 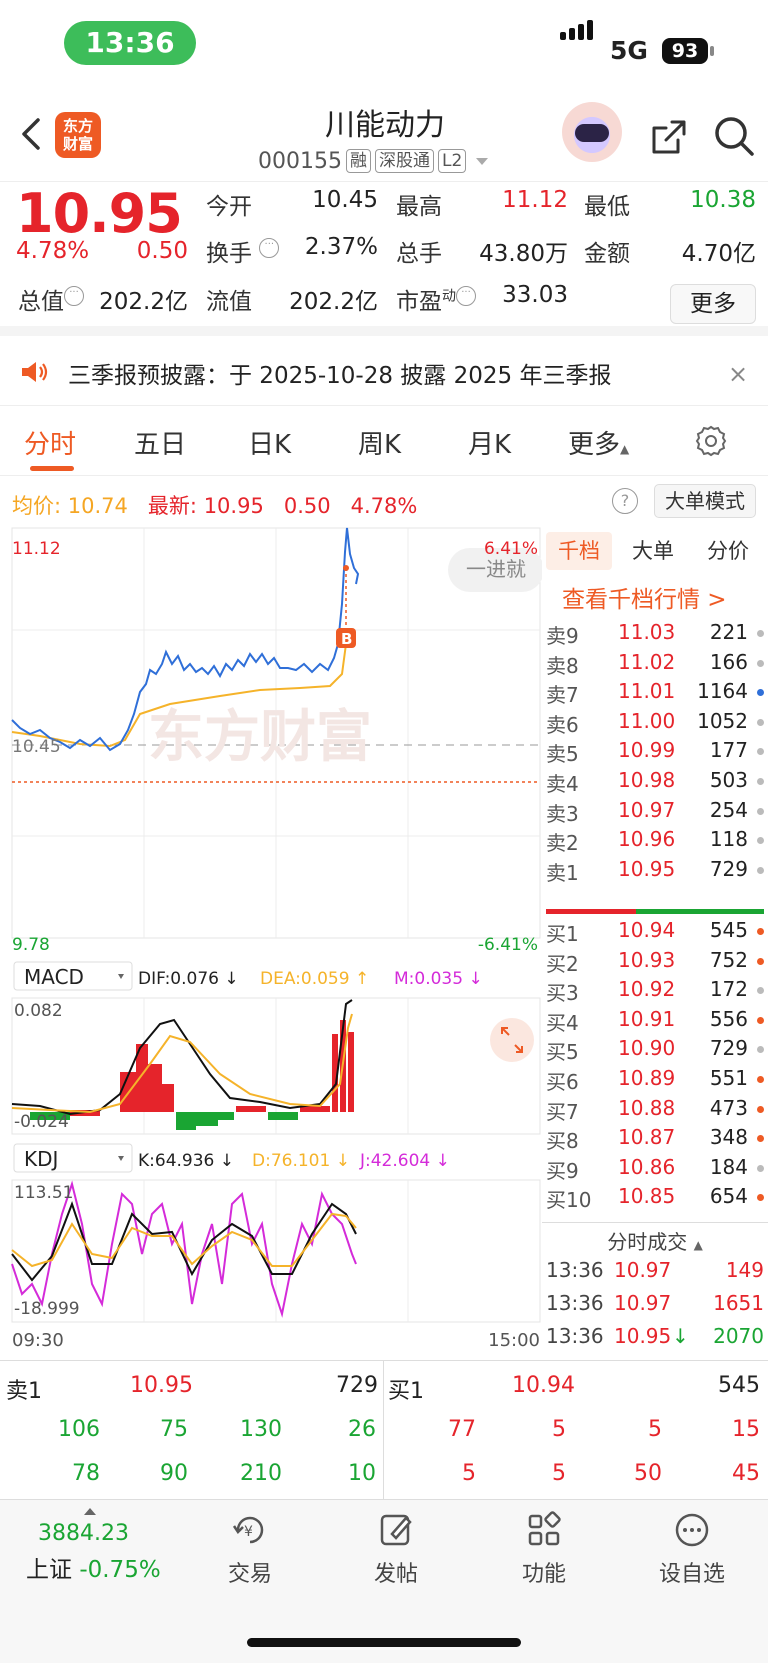 What do you see at coordinates (657, 724) in the screenshot?
I see `sell-row: 卖6 11.00 1052` at bounding box center [657, 724].